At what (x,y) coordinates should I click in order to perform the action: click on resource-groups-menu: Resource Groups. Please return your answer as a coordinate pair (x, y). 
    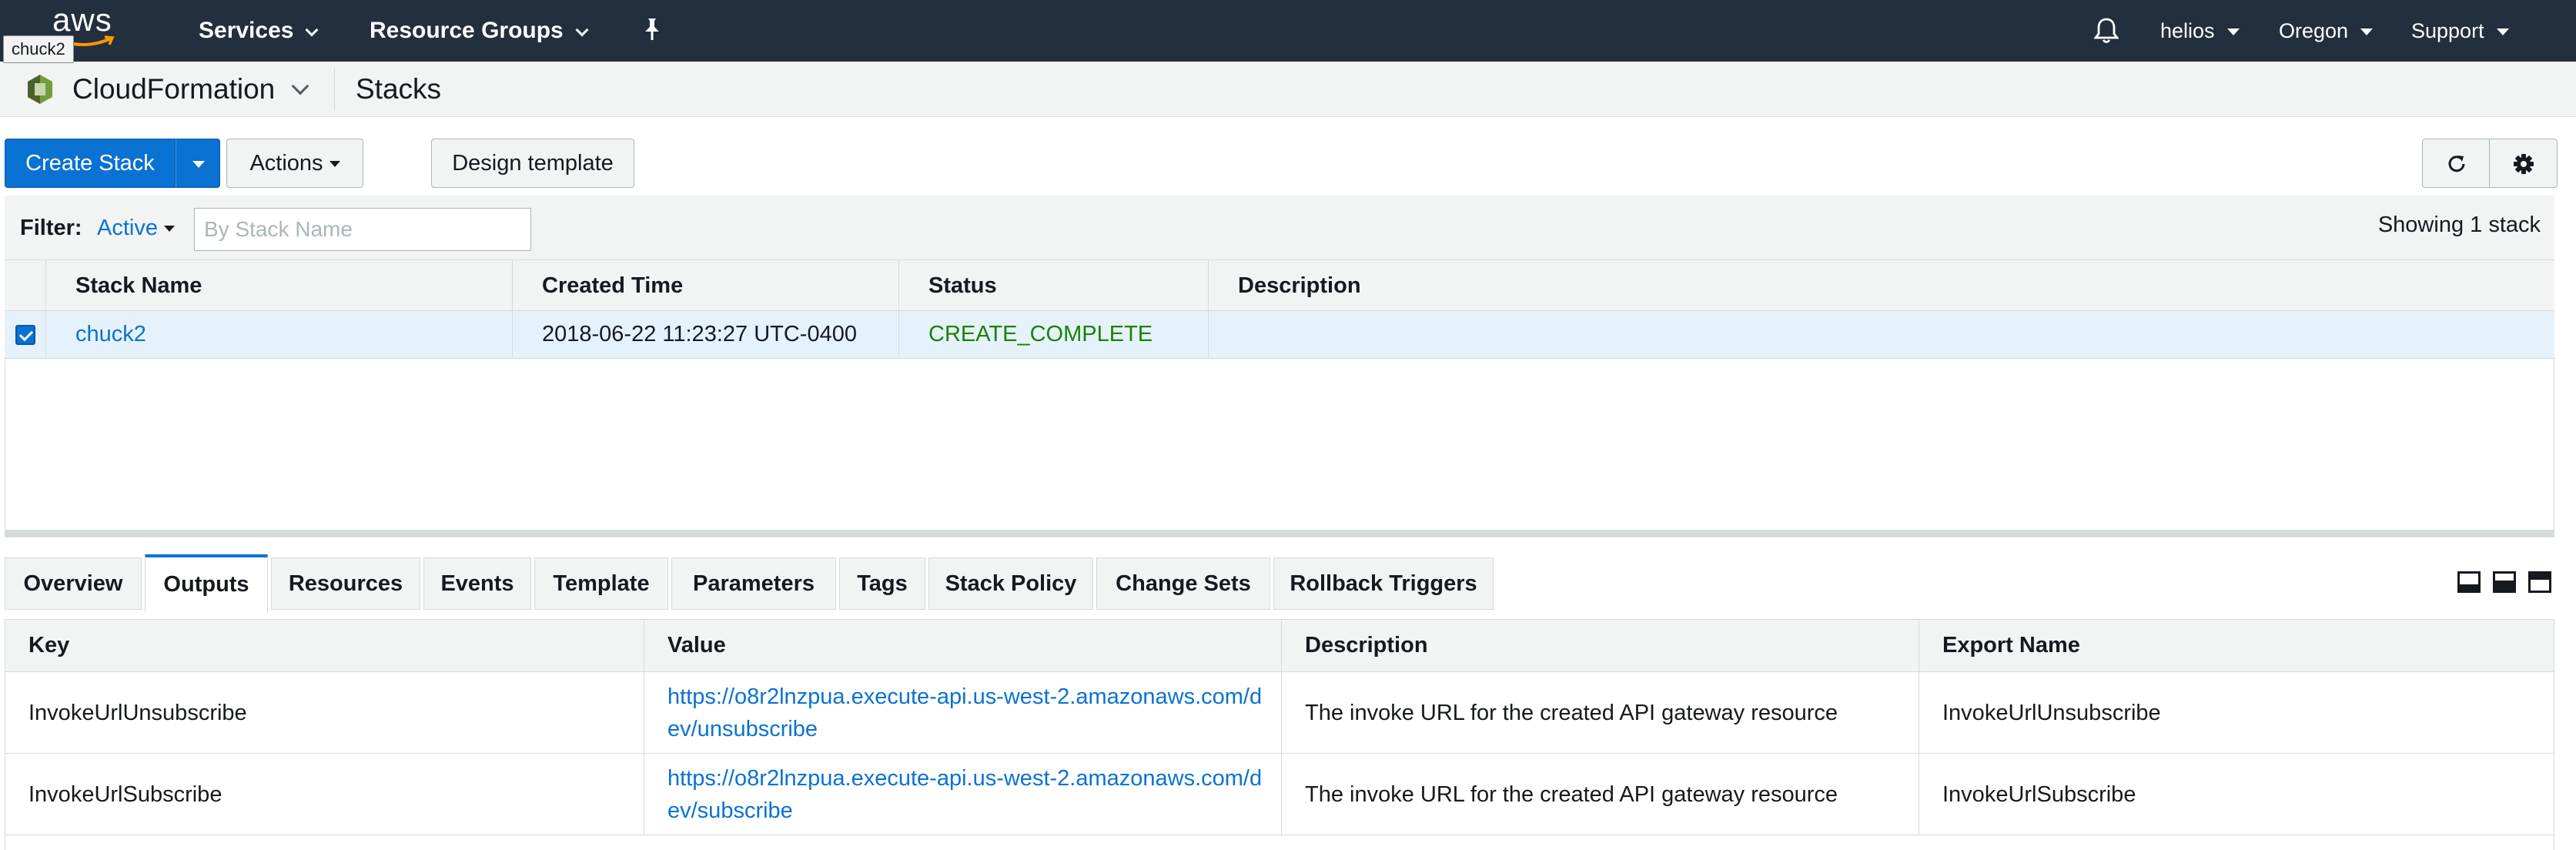
    Looking at the image, I should click on (480, 31).